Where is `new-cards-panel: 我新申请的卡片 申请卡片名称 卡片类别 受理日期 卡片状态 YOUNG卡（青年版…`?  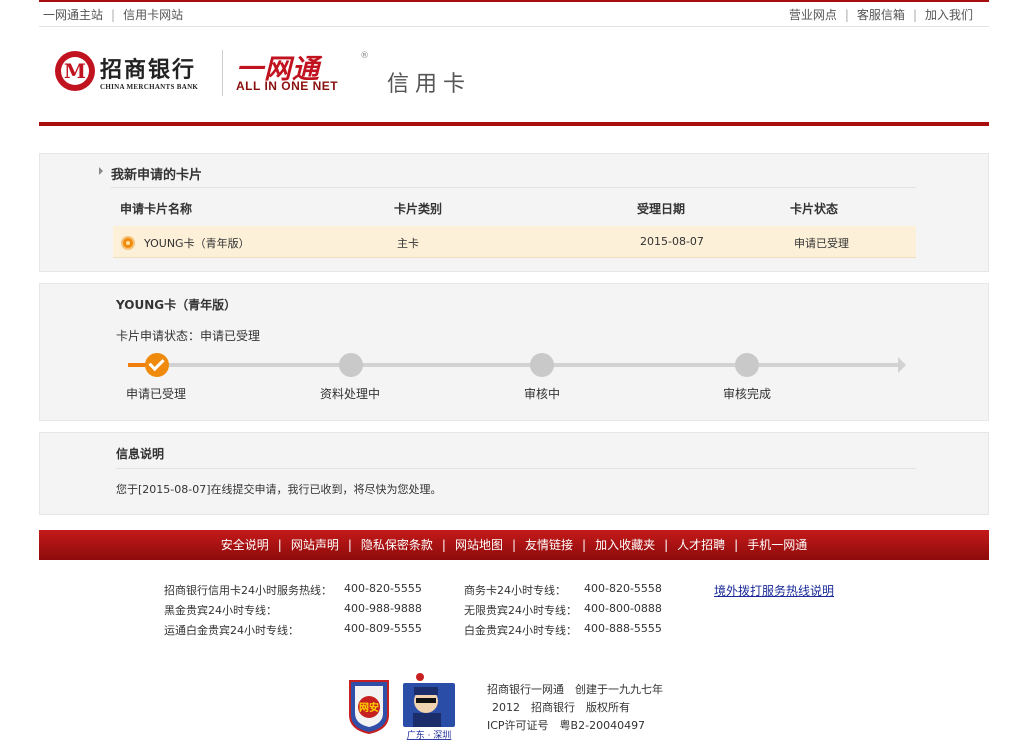 new-cards-panel: 我新申请的卡片 申请卡片名称 卡片类别 受理日期 卡片状态 YOUNG卡（青年版… is located at coordinates (514, 212).